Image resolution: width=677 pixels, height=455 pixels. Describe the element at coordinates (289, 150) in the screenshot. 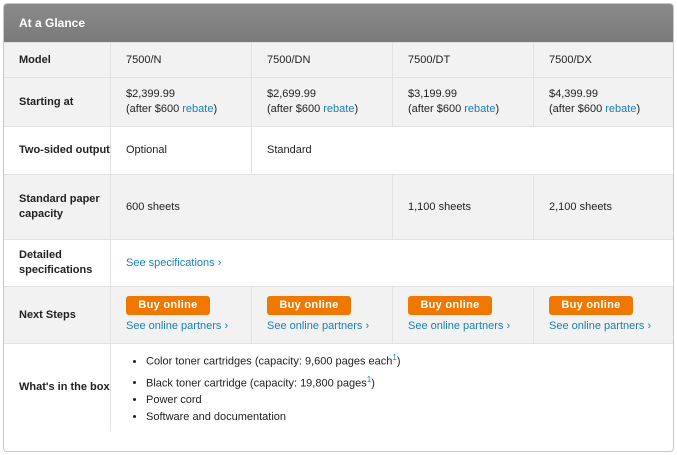

I see `two-sided-standard: Standard` at that location.